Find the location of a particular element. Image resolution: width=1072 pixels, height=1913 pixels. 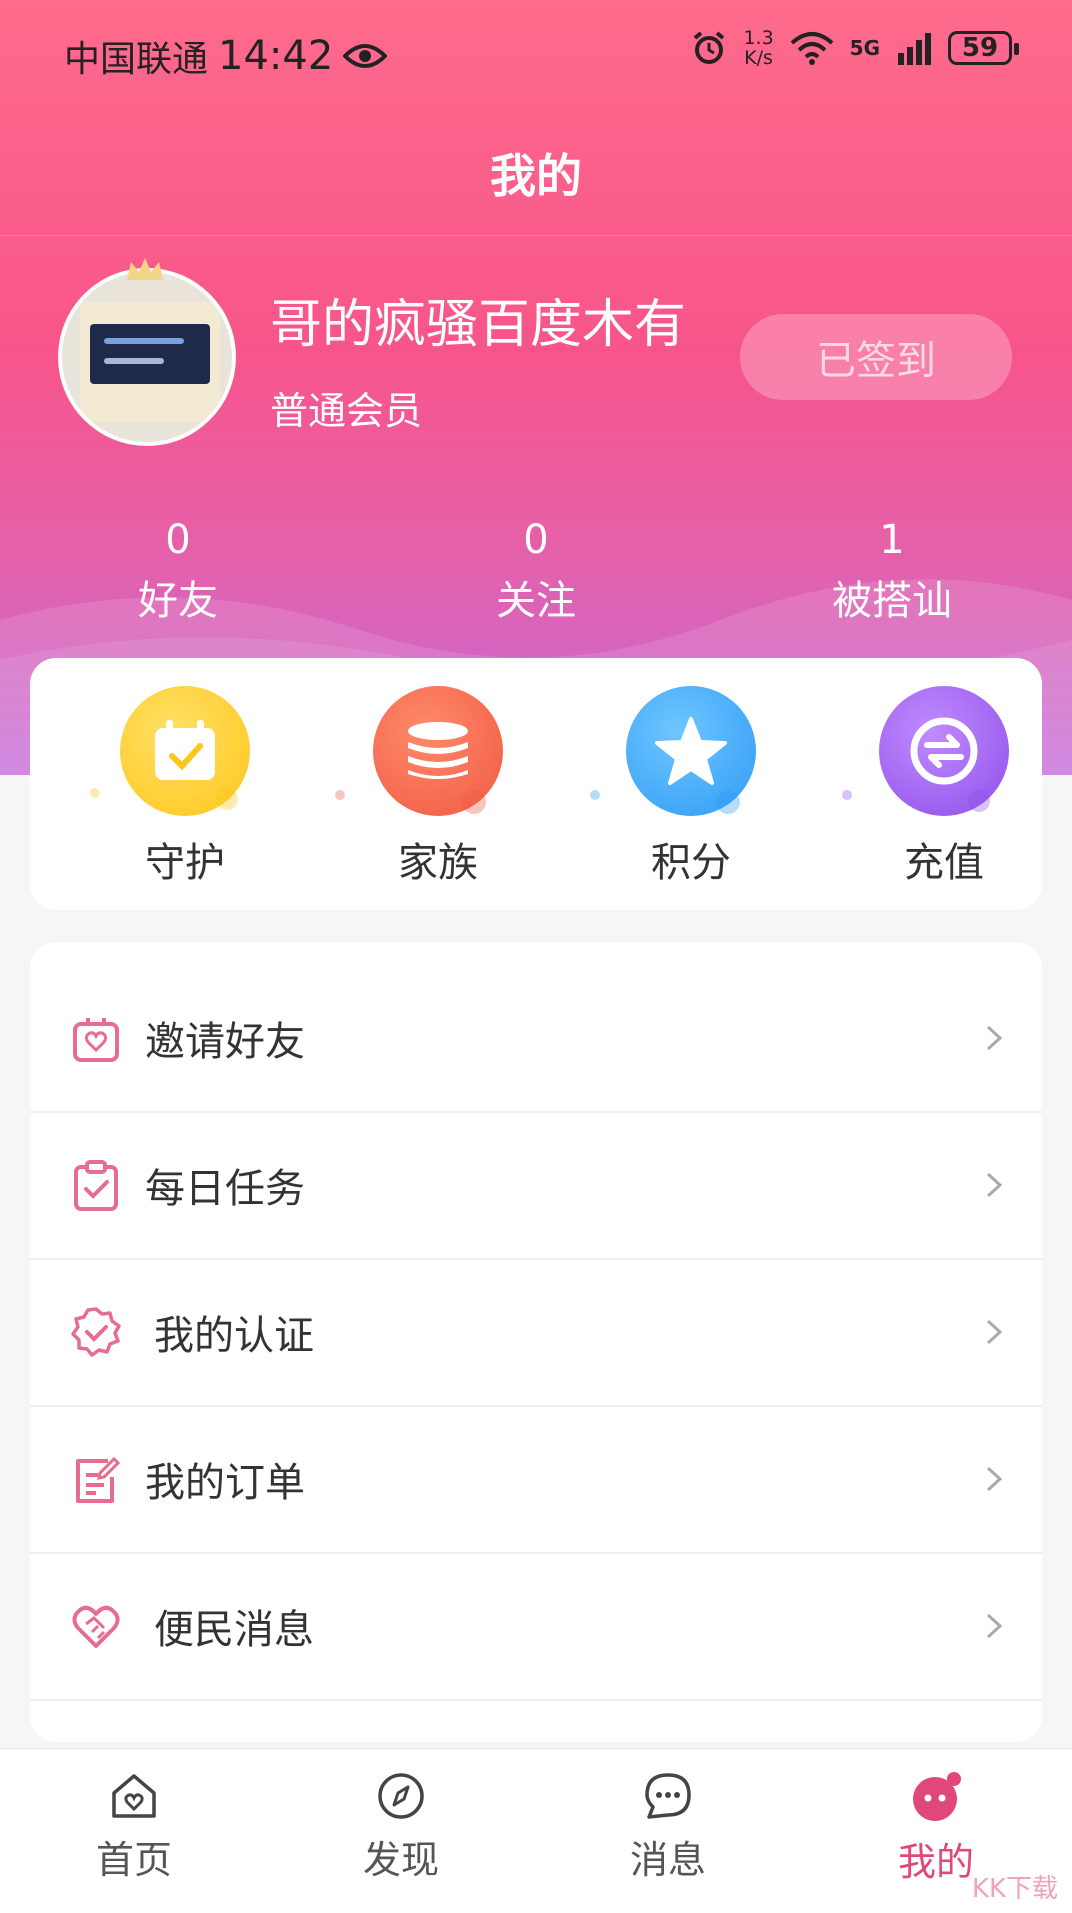

menu-item-daily-tasks: 每日任务 is located at coordinates (536, 1185).